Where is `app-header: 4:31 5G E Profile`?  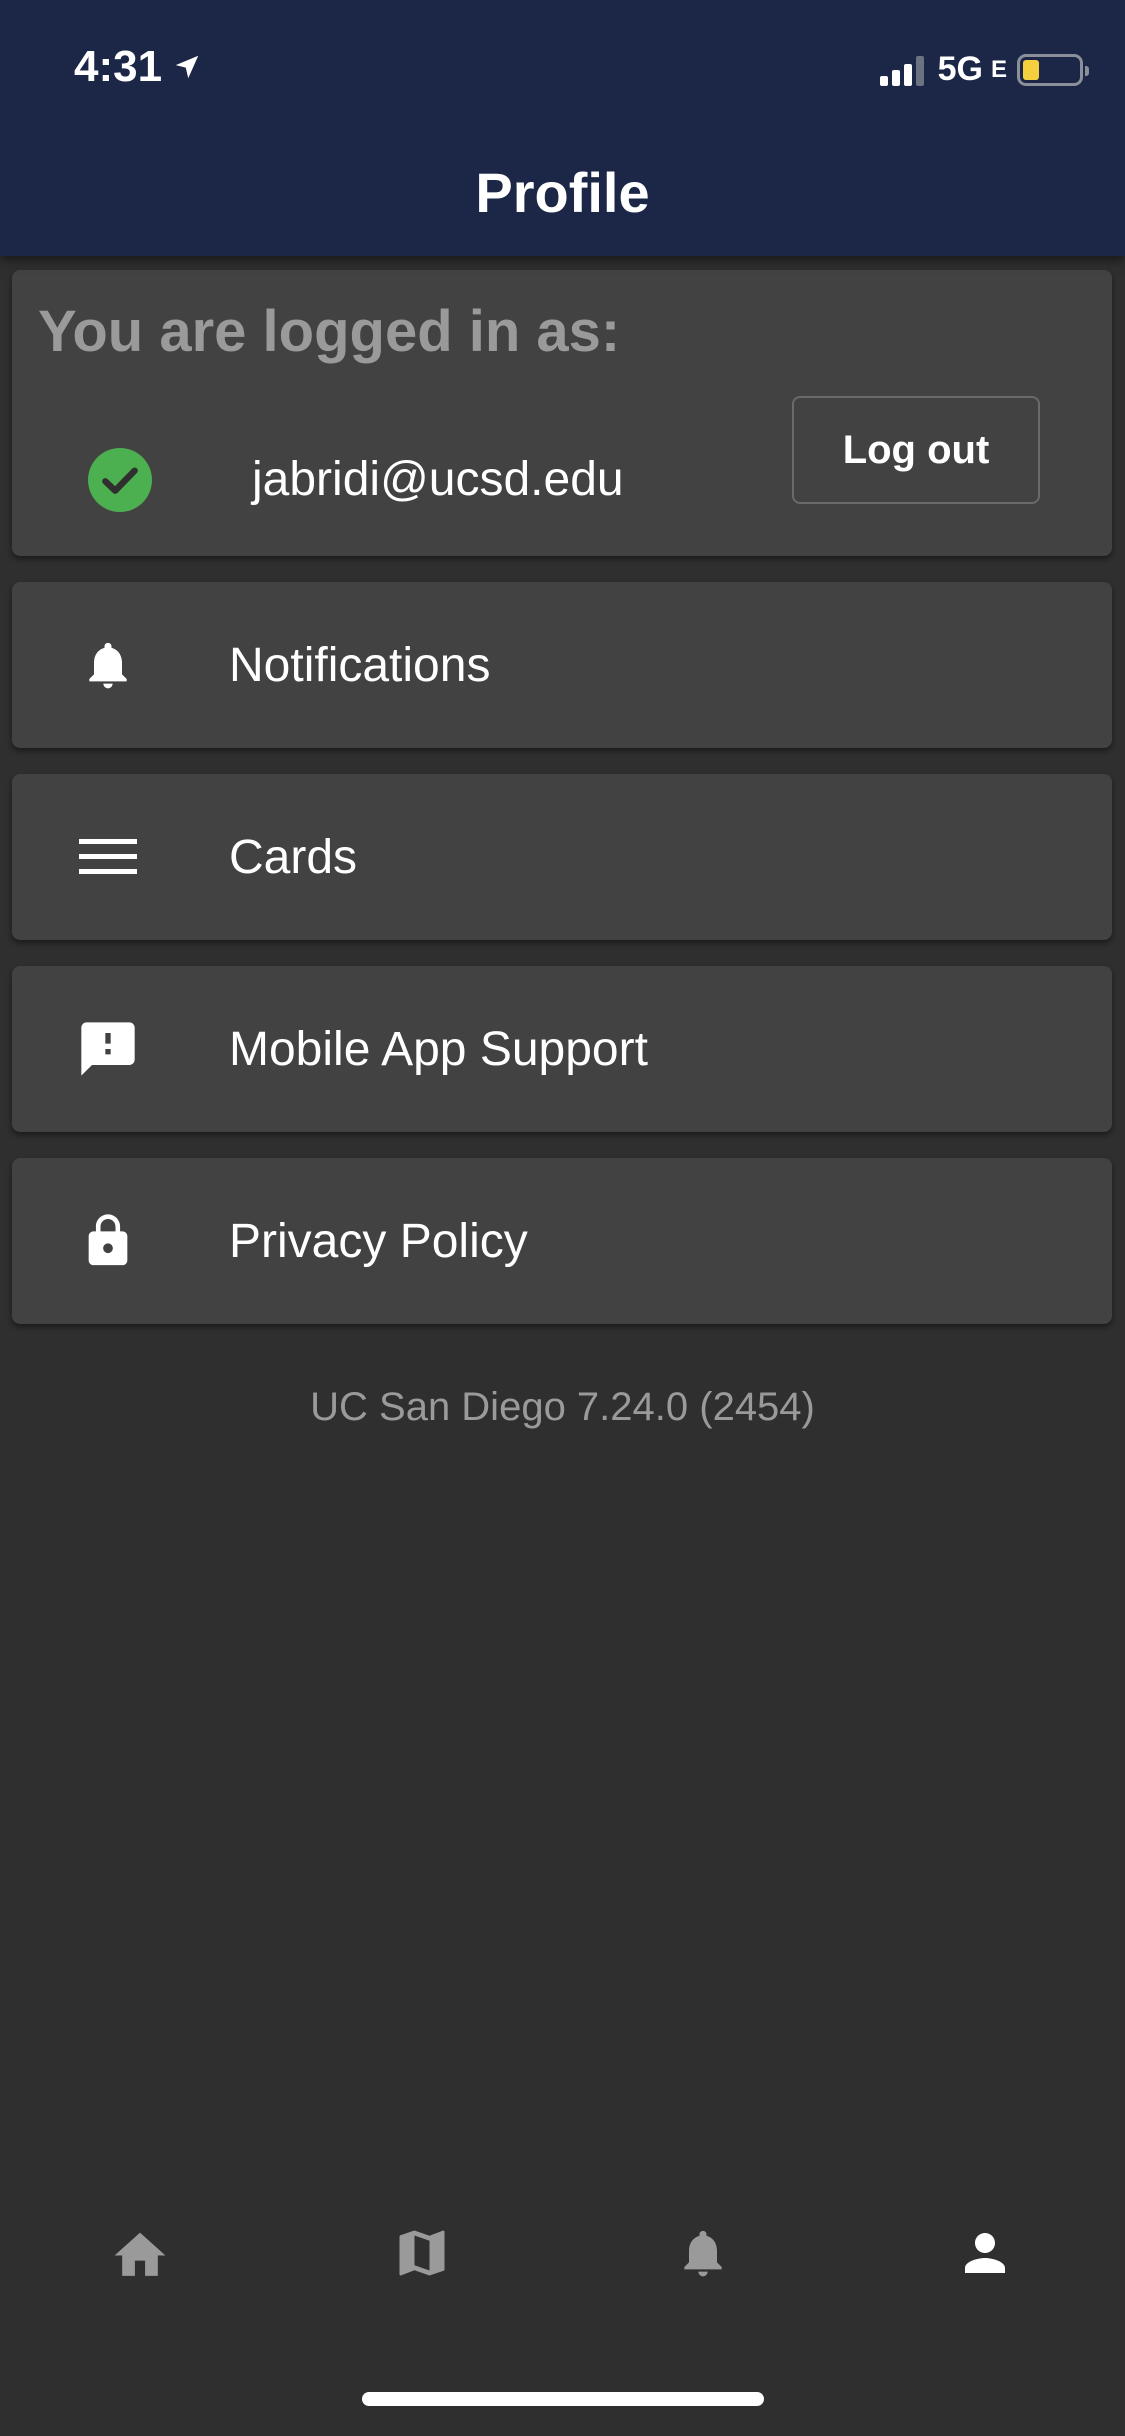 app-header: 4:31 5G E Profile is located at coordinates (562, 128).